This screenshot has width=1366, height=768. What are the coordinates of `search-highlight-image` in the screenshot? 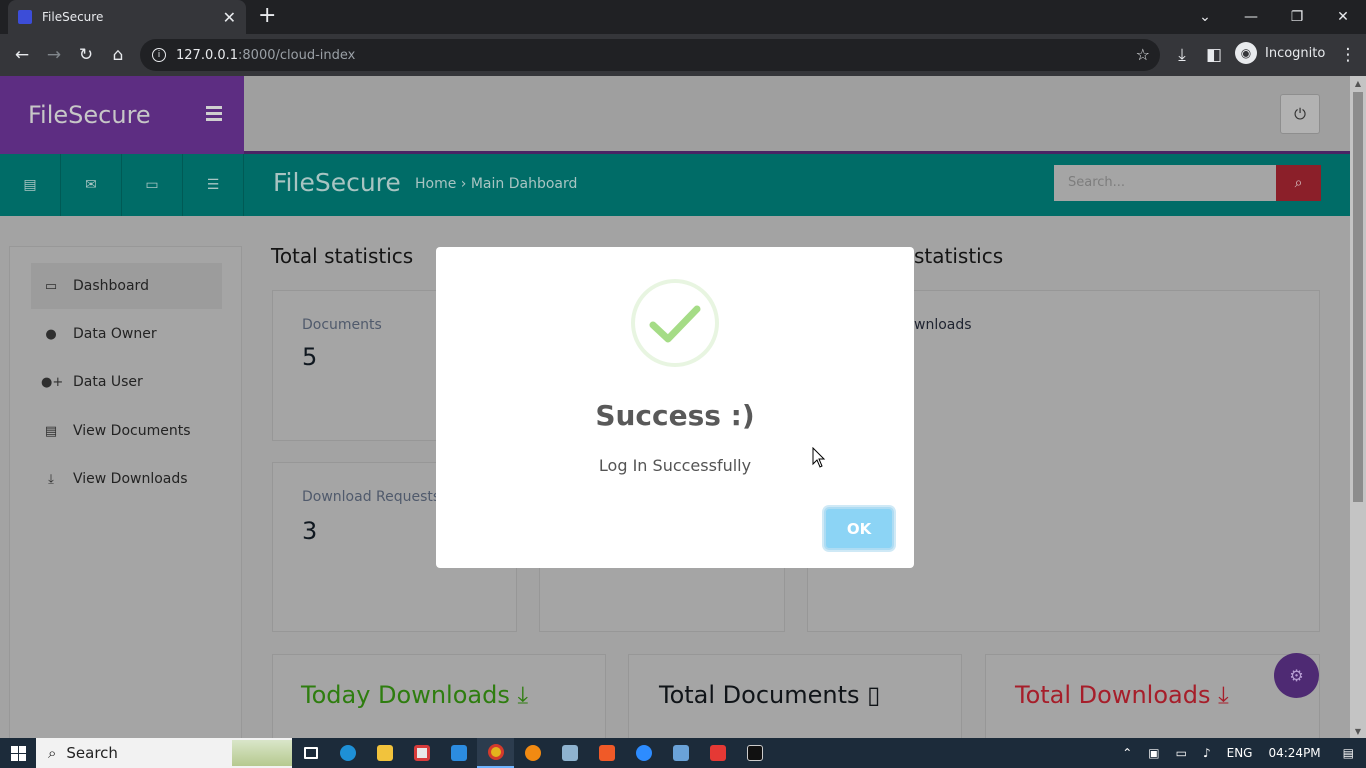 It's located at (262, 753).